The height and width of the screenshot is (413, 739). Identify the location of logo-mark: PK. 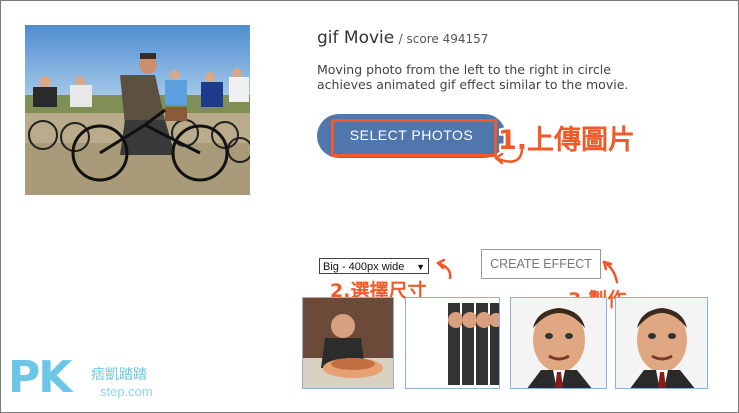
(40, 377).